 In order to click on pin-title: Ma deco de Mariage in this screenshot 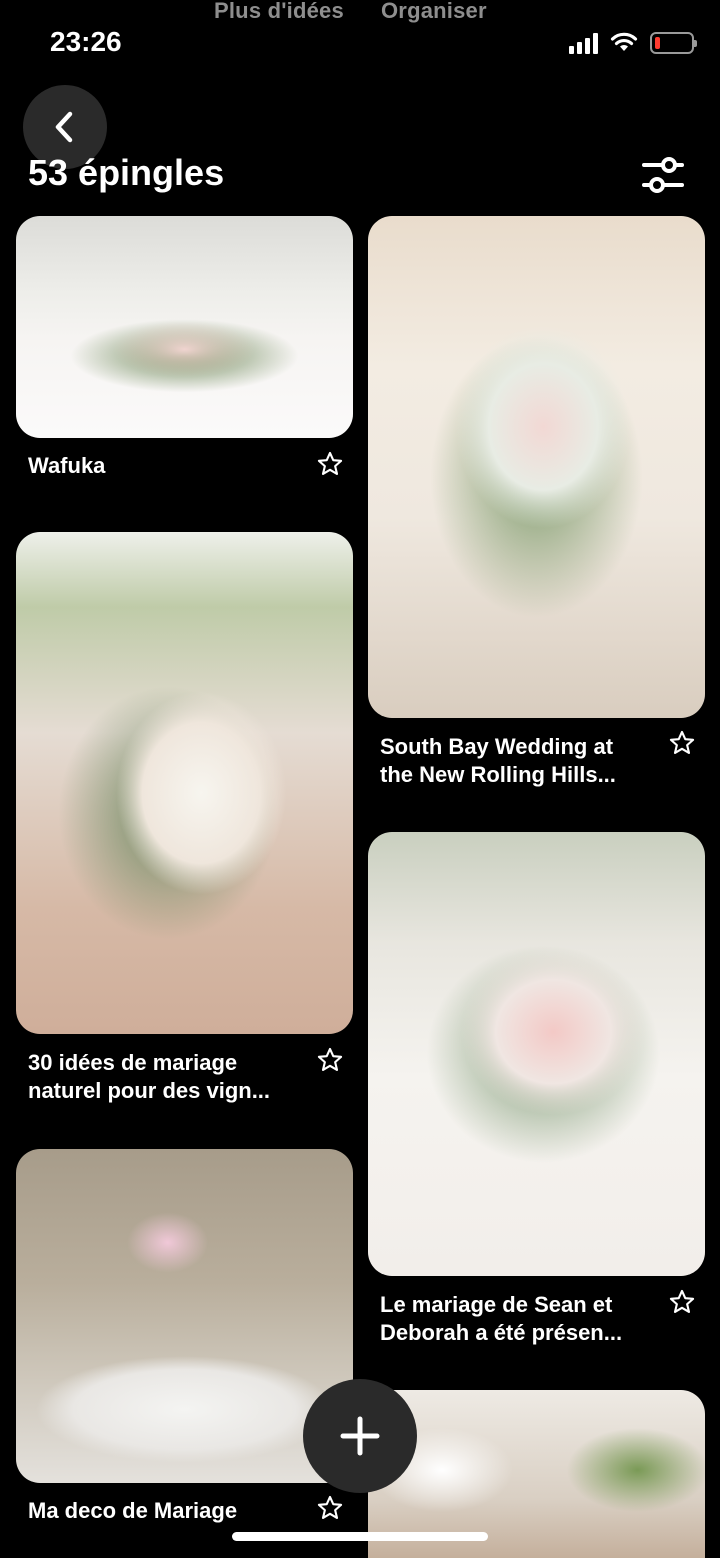, I will do `click(163, 1511)`.